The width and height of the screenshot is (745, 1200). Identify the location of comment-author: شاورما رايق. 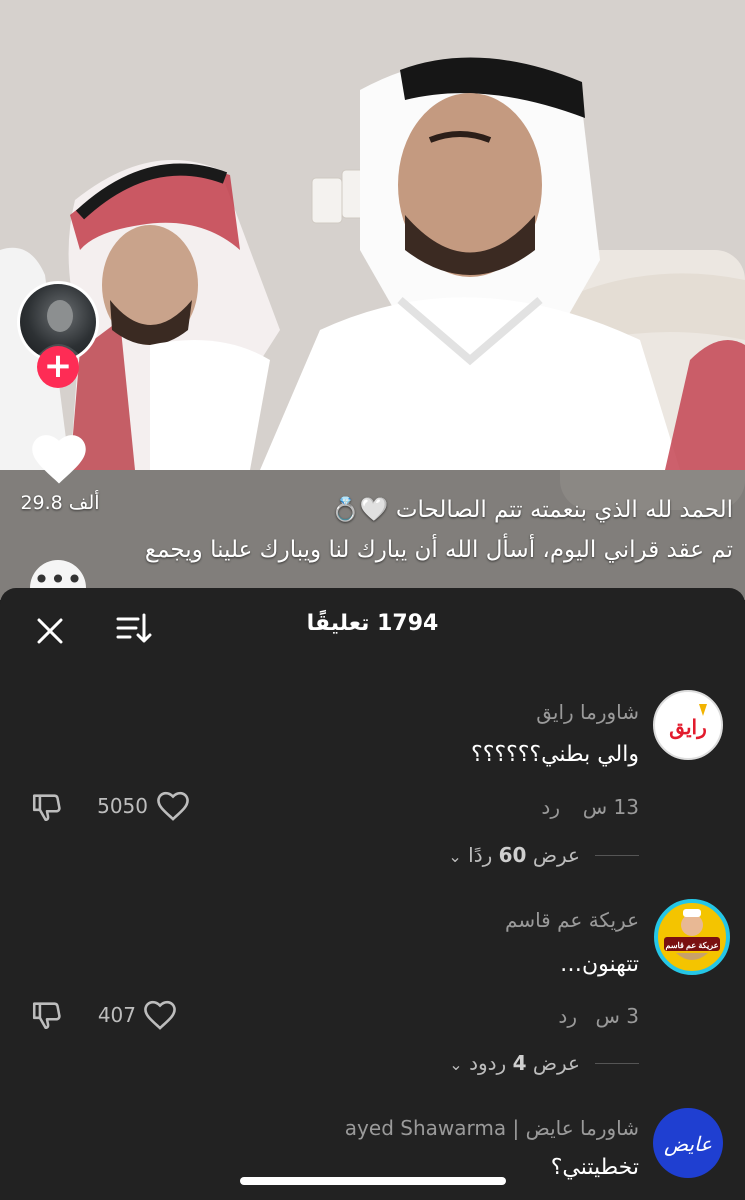
(587, 712).